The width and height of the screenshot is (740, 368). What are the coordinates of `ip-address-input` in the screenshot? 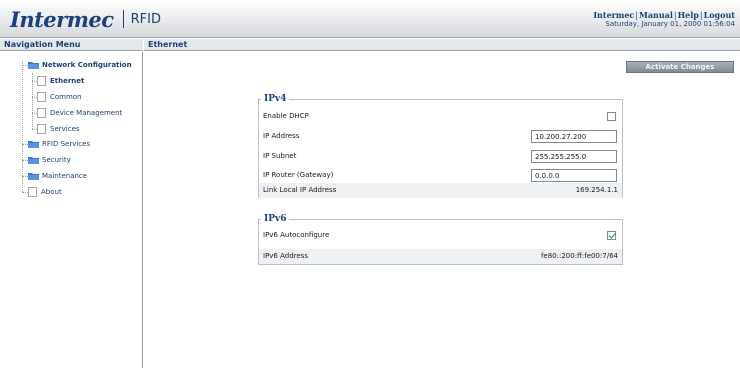 It's located at (574, 136).